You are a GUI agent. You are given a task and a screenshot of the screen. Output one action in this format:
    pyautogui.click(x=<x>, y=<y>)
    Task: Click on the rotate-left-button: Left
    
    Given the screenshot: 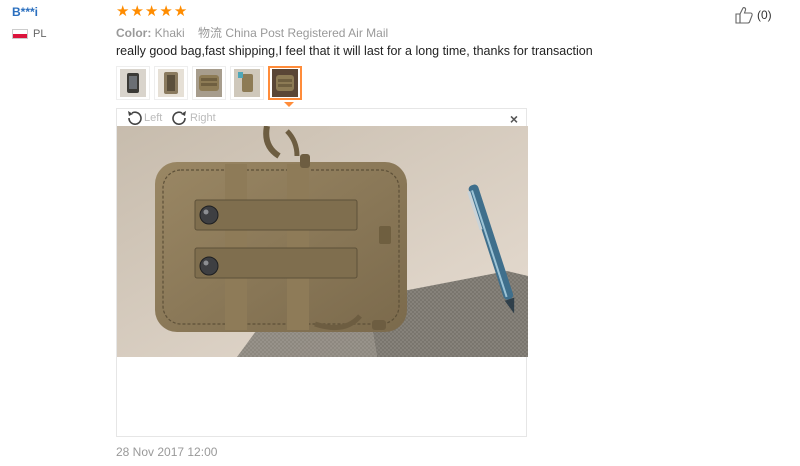 What is the action you would take?
    pyautogui.click(x=143, y=118)
    